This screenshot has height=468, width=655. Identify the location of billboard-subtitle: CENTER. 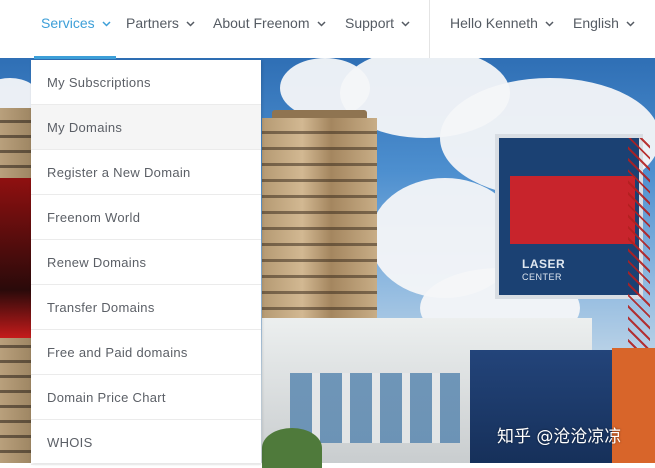
(542, 277).